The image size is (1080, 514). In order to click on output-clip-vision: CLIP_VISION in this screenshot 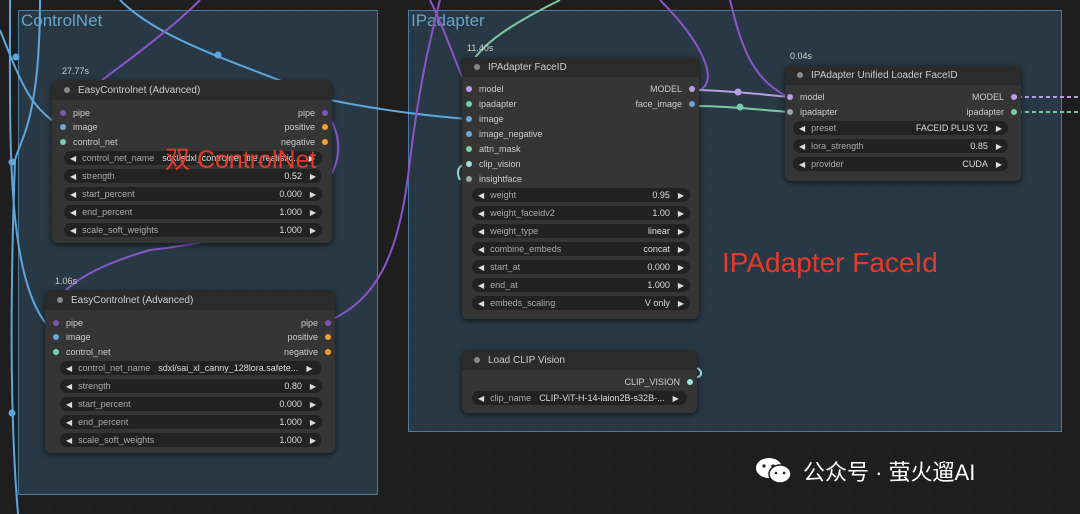, I will do `click(658, 382)`.